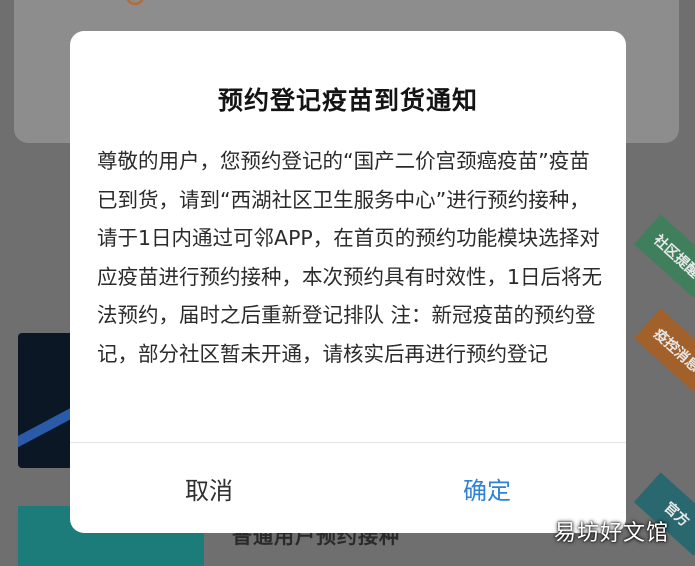 The height and width of the screenshot is (566, 695). Describe the element at coordinates (664, 350) in the screenshot. I see `ribbon-epidemic-news: 疫控消息` at that location.